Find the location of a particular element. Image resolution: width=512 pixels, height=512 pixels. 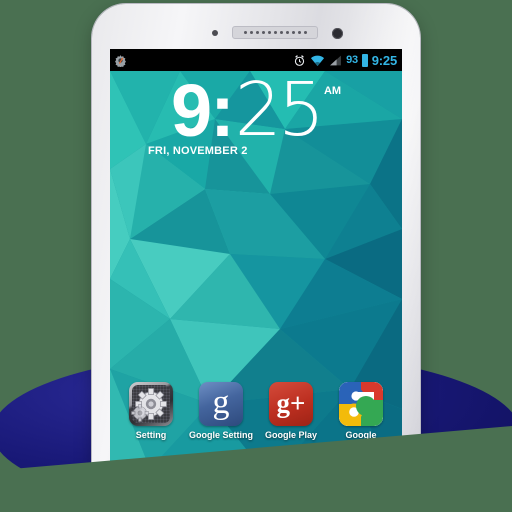

app-shortcut-google-setting: g Google Setting is located at coordinates (221, 411).